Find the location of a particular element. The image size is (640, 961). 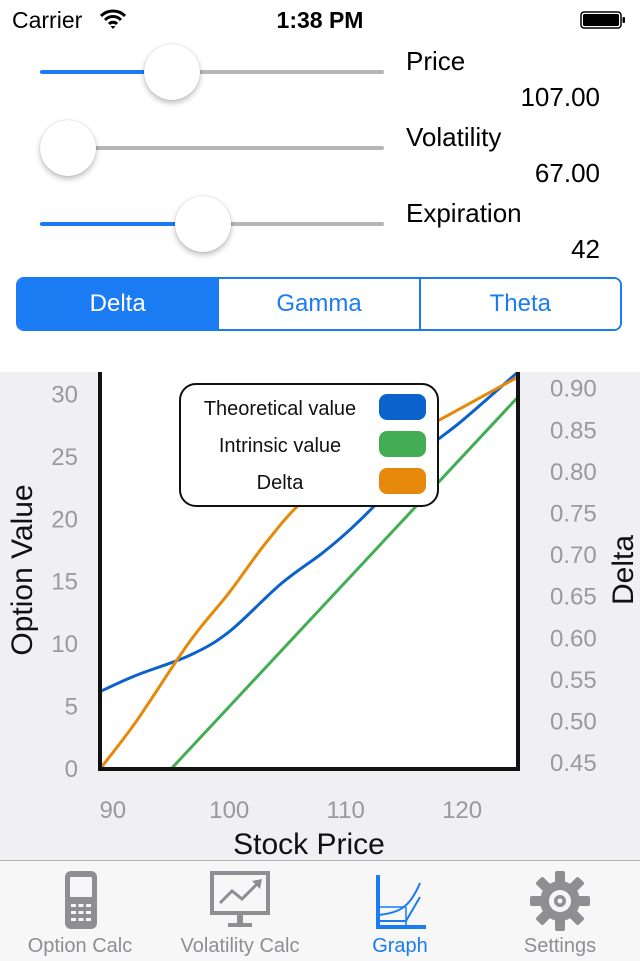

legend-label-intrinsic: Intrinsic value is located at coordinates (280, 446).